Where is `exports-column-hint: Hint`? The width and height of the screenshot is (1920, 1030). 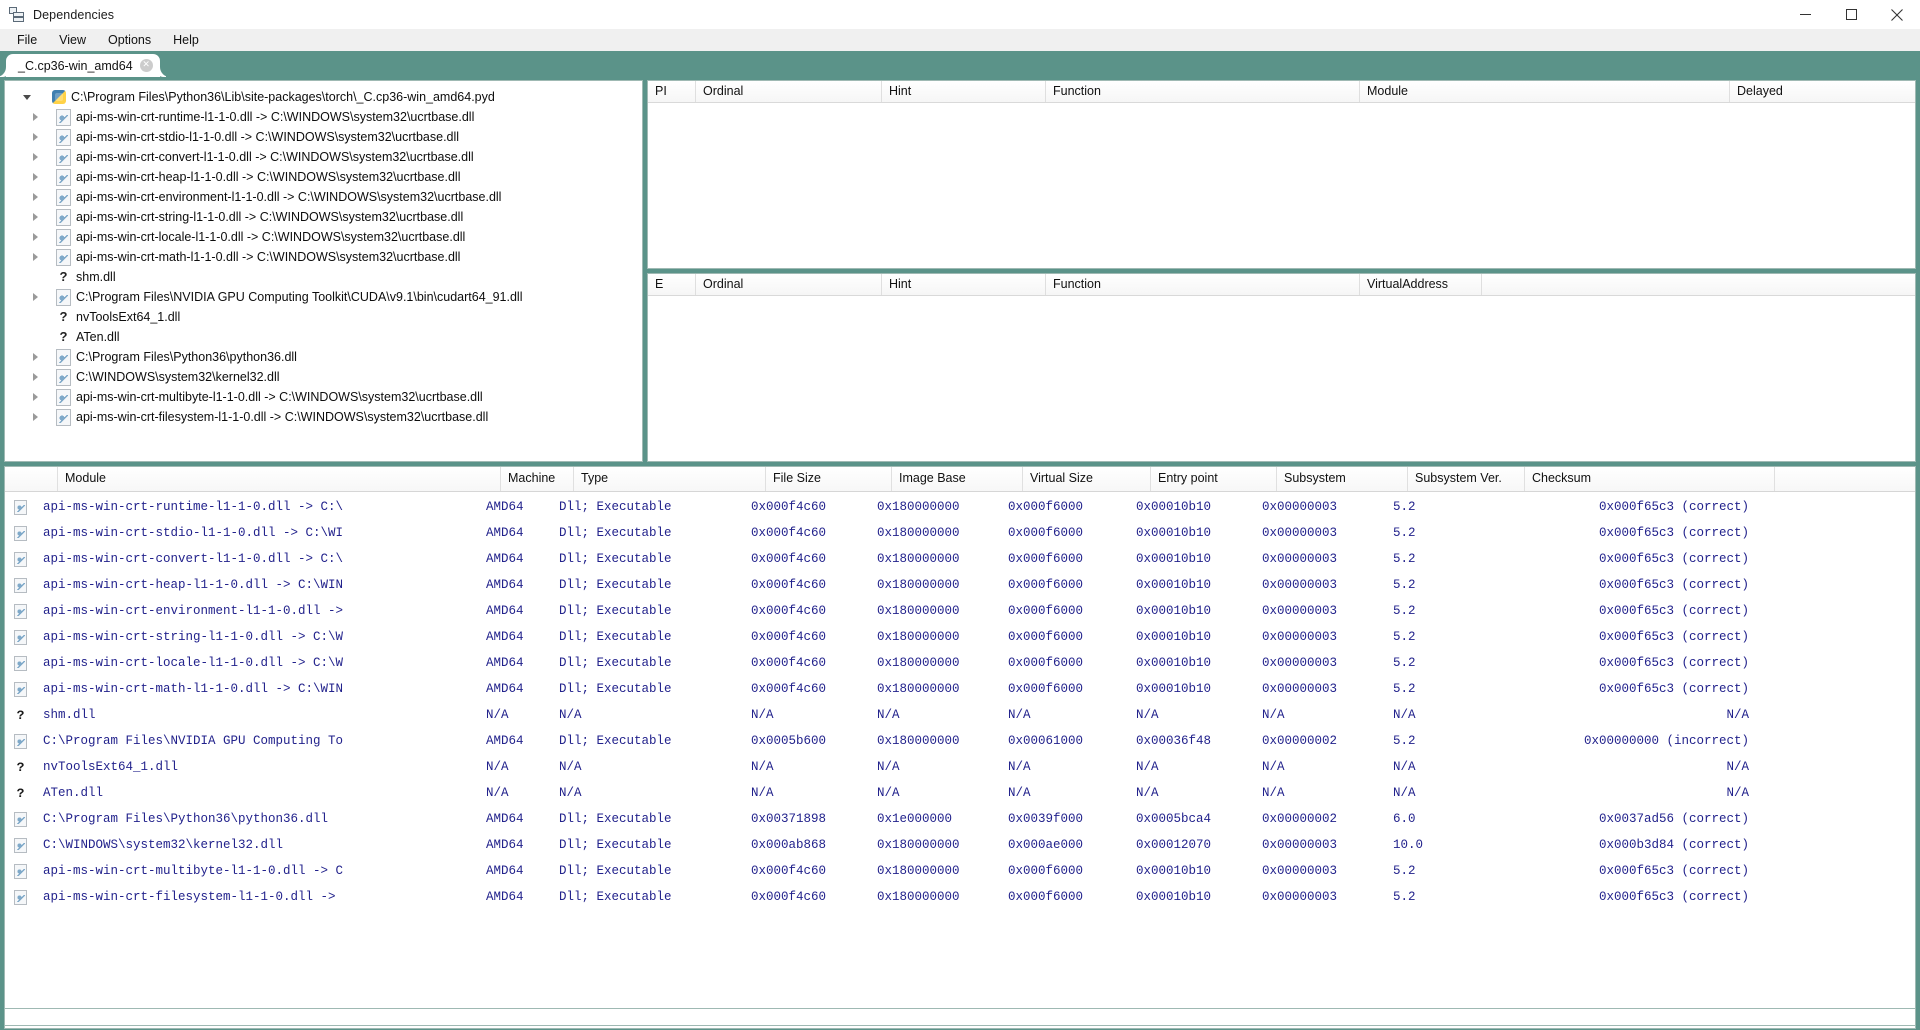 exports-column-hint: Hint is located at coordinates (964, 284).